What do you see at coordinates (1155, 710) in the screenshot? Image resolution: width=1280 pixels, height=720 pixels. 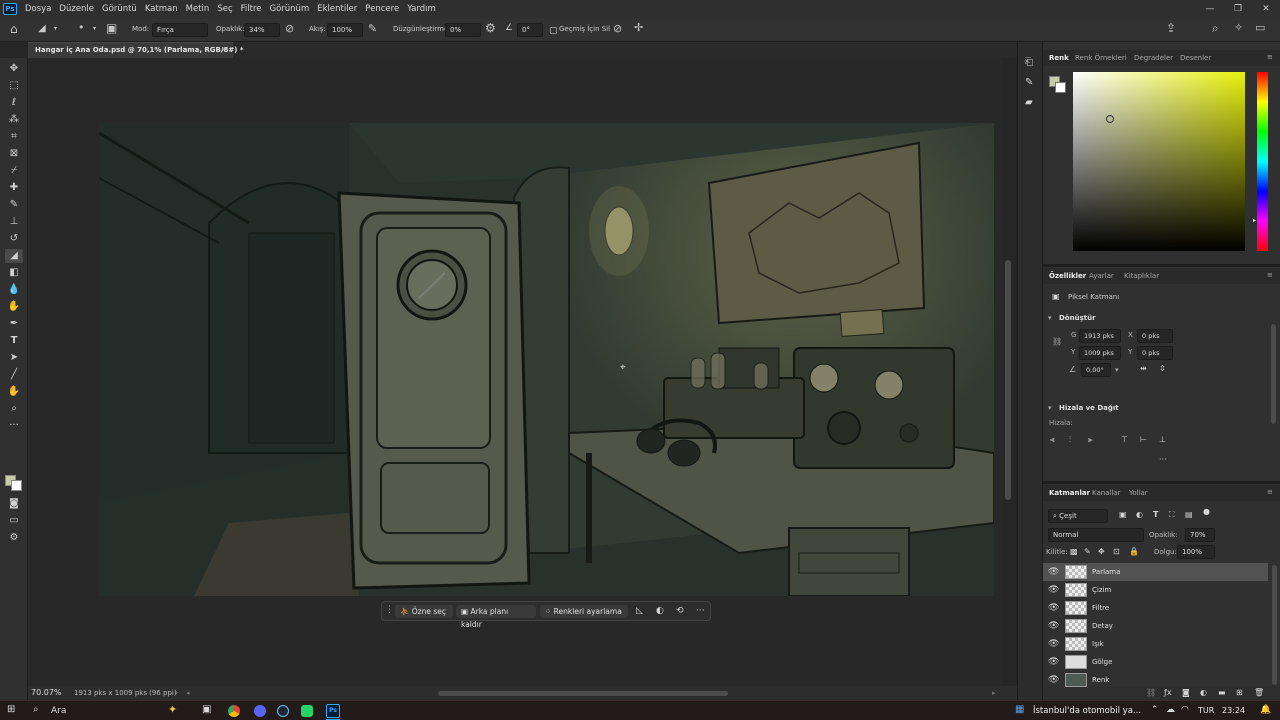 I see `tray-overflow-icon: ⌃` at bounding box center [1155, 710].